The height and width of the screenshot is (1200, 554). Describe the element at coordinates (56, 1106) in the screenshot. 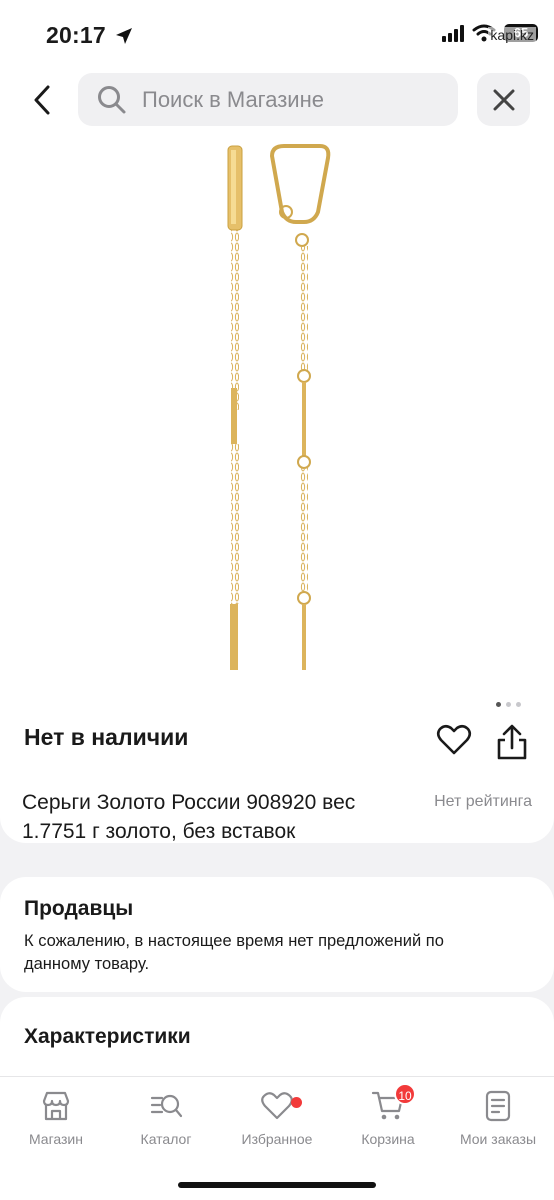

I see `store-icon` at that location.